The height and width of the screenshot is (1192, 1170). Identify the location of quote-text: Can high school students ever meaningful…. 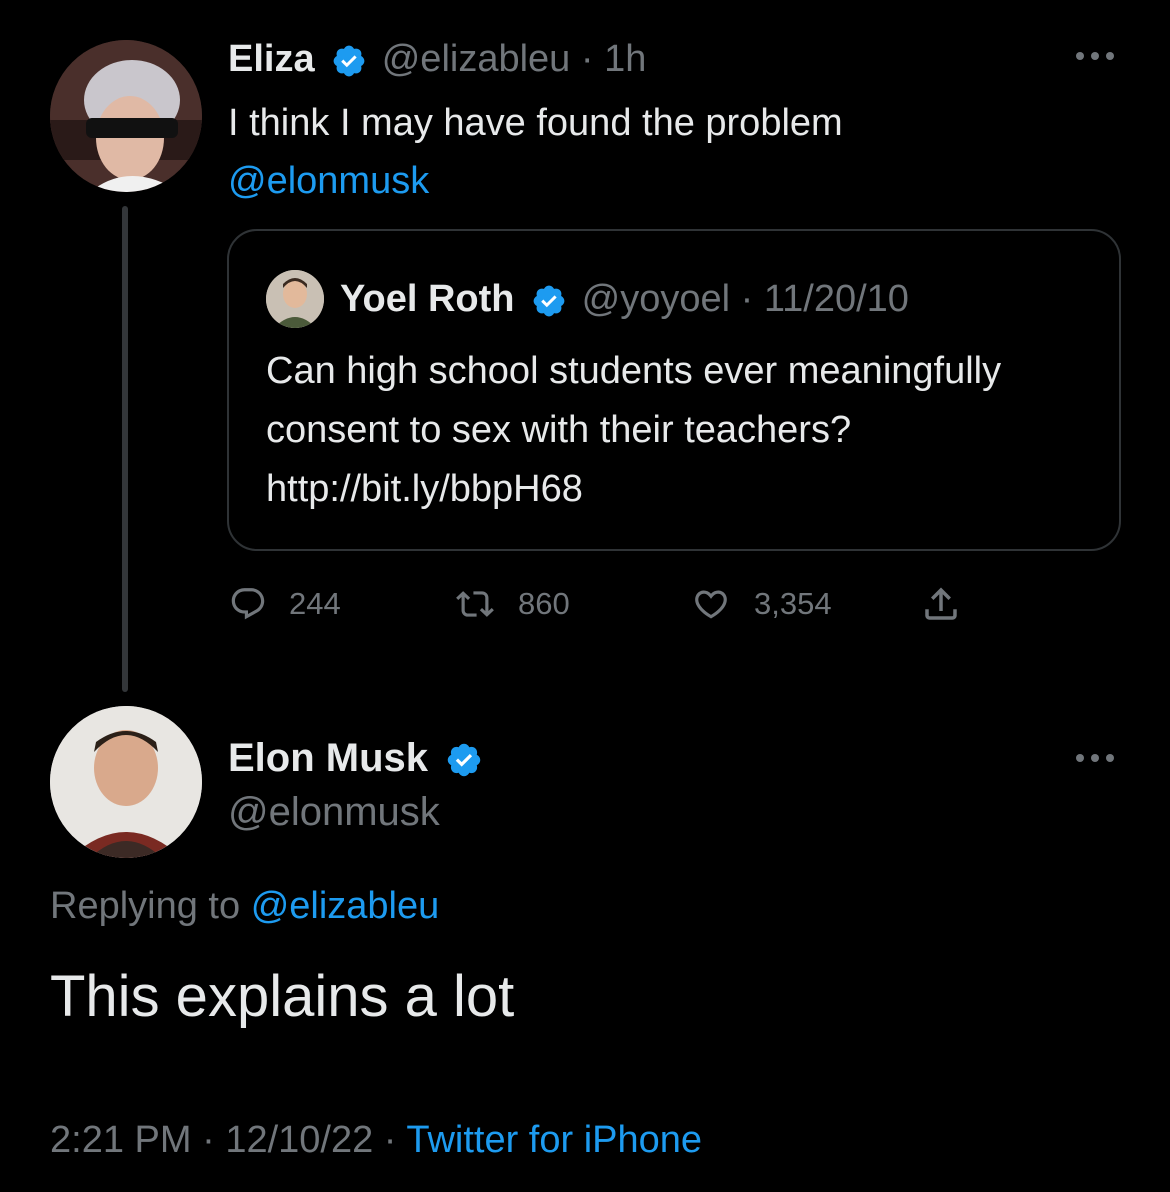
(634, 430).